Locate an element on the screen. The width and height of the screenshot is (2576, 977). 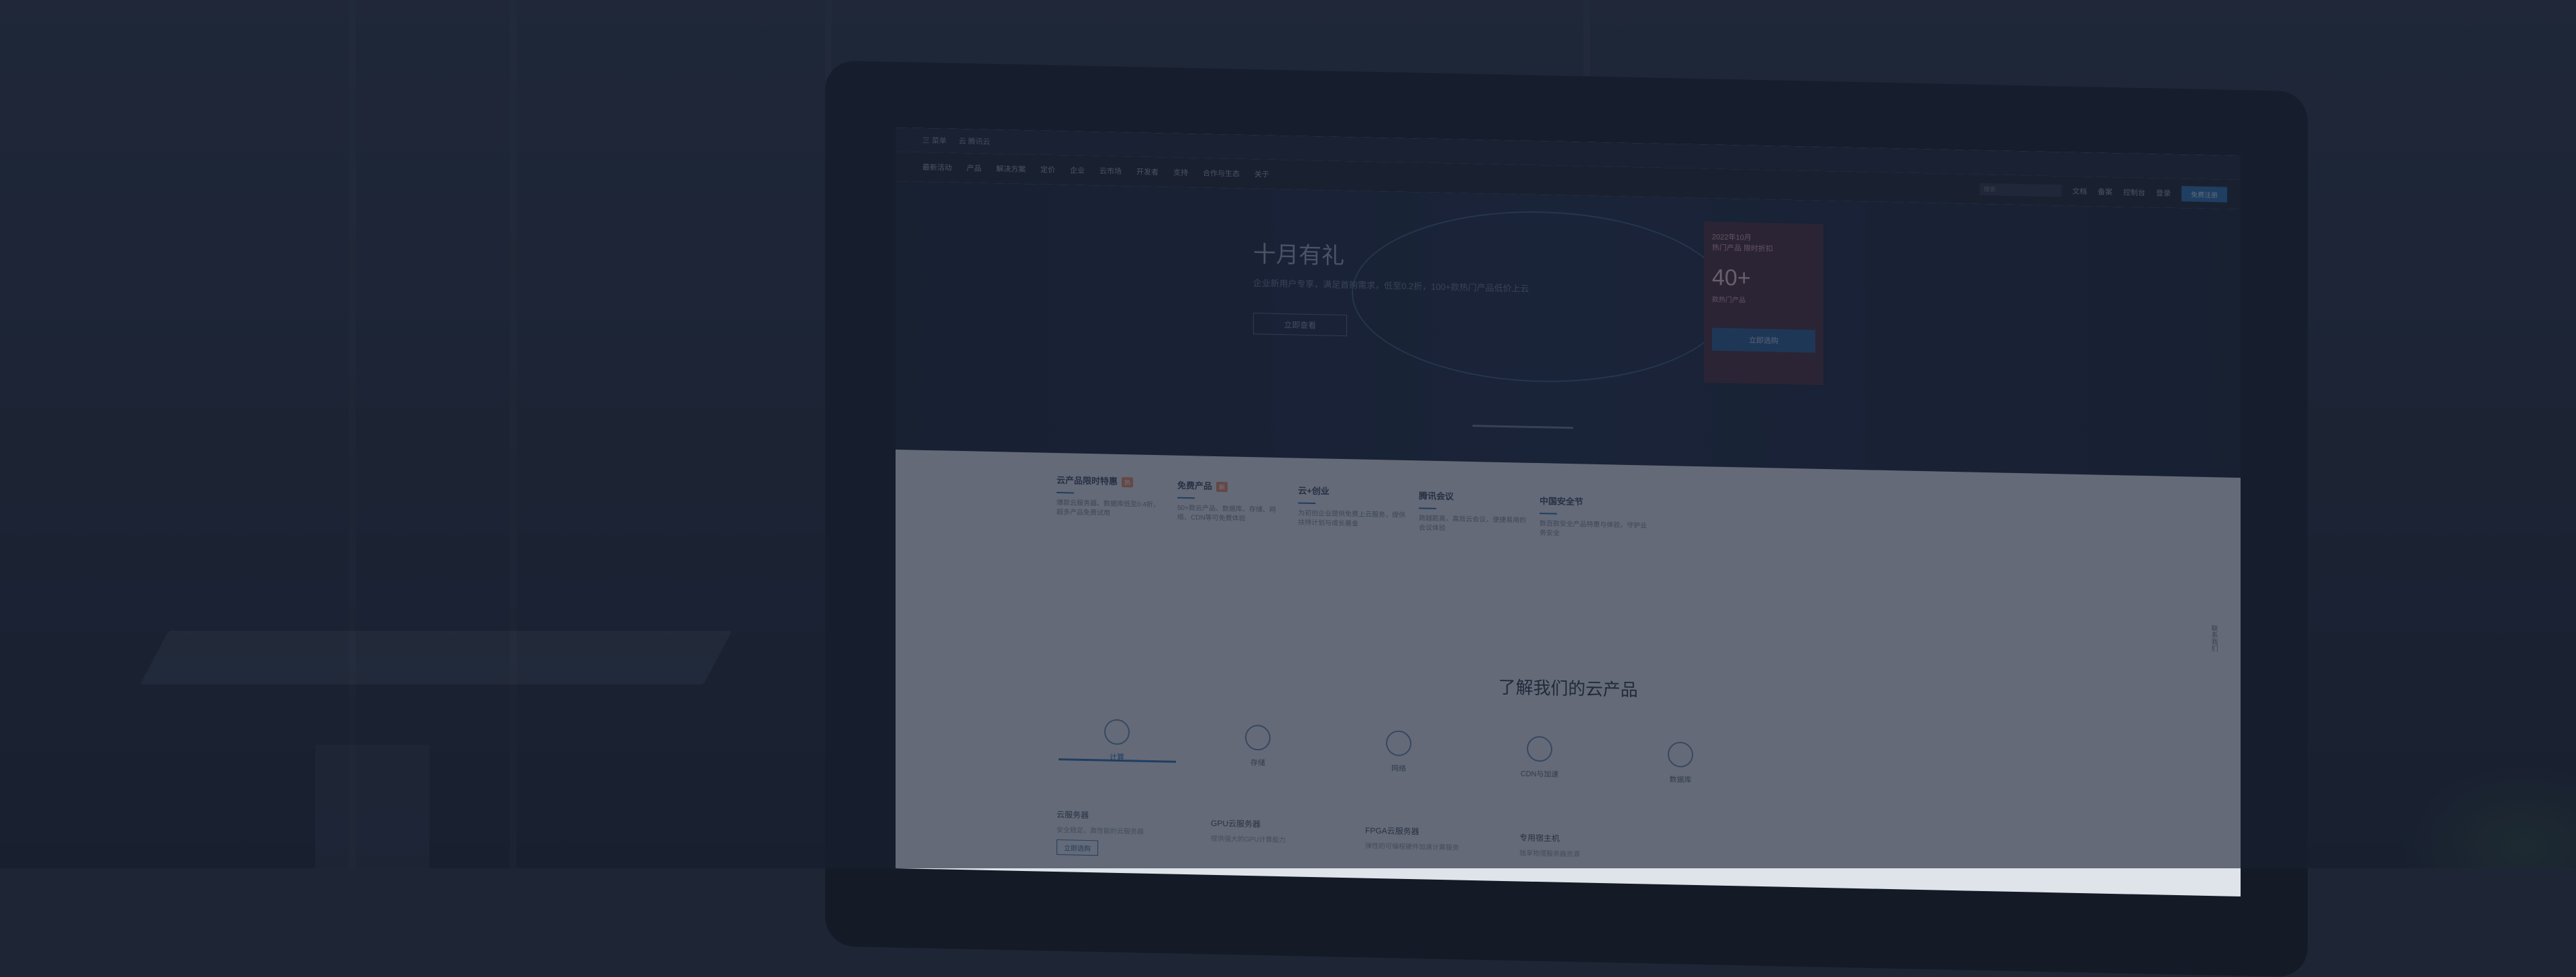
register-button: 免费注册 is located at coordinates (2204, 194).